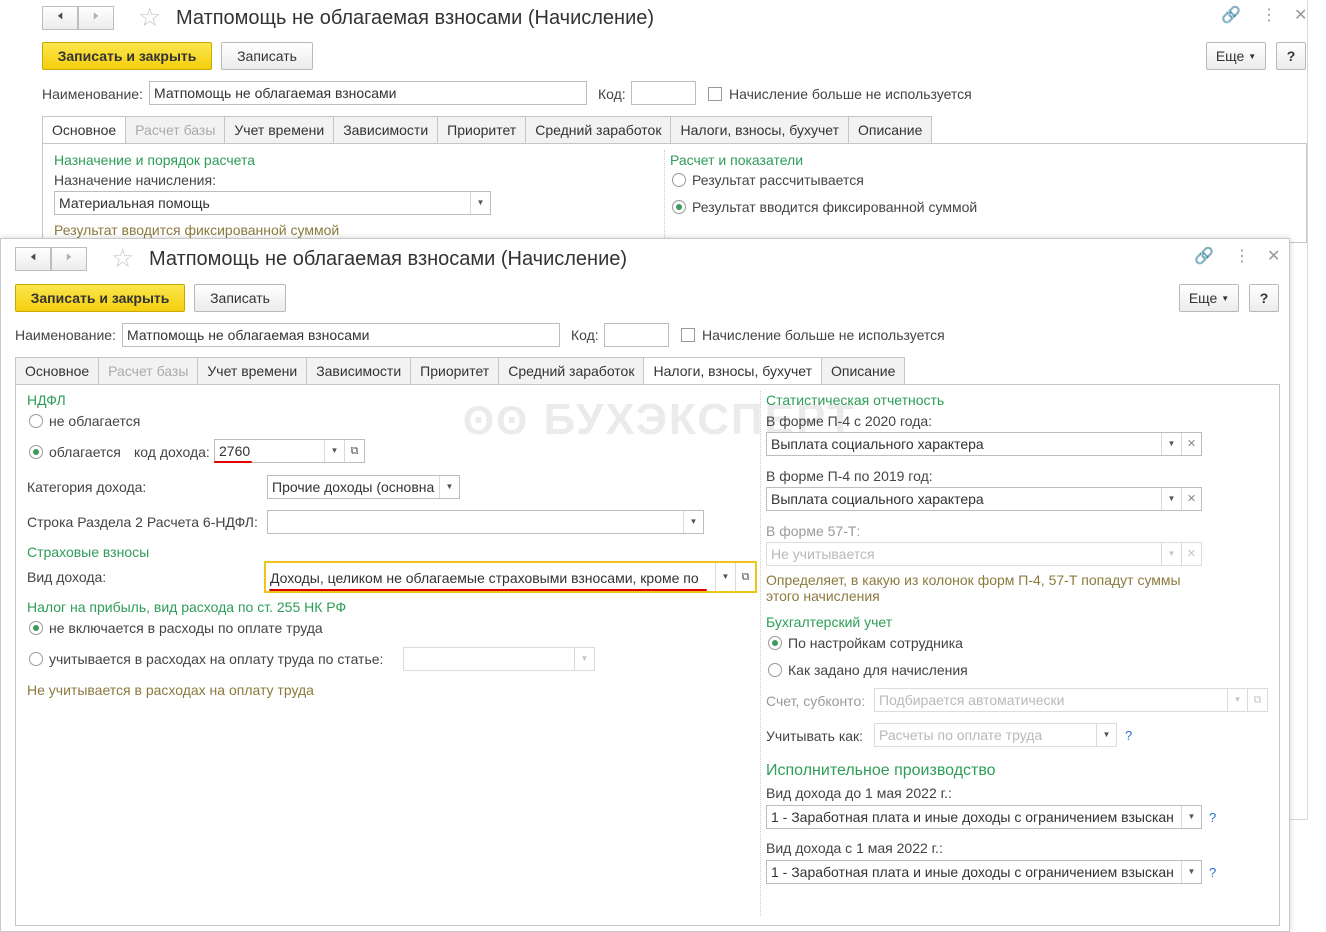  I want to click on line-6ndfl-select: ▼, so click(485, 522).